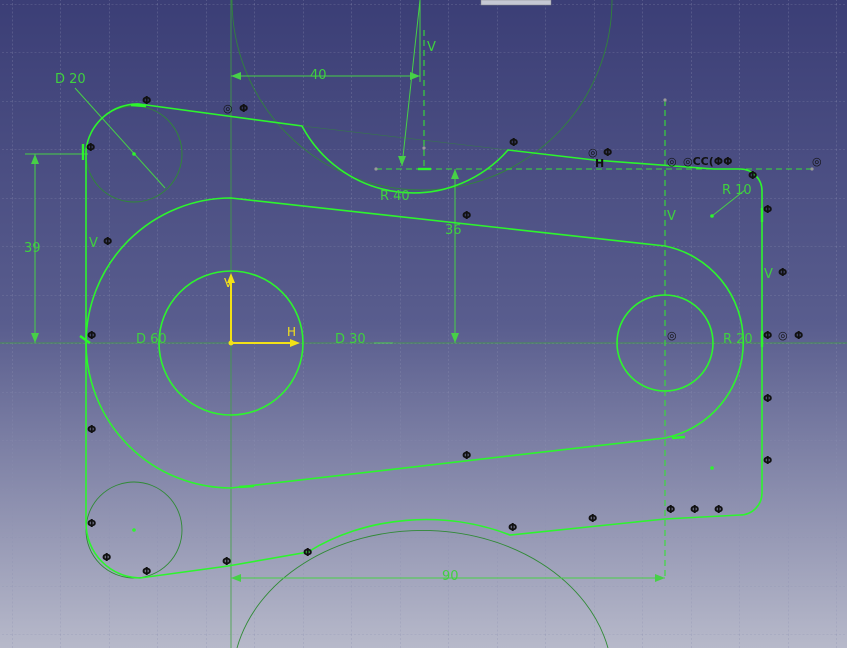 The image size is (847, 648). What do you see at coordinates (738, 339) in the screenshot?
I see `dimension-r20: R 20` at bounding box center [738, 339].